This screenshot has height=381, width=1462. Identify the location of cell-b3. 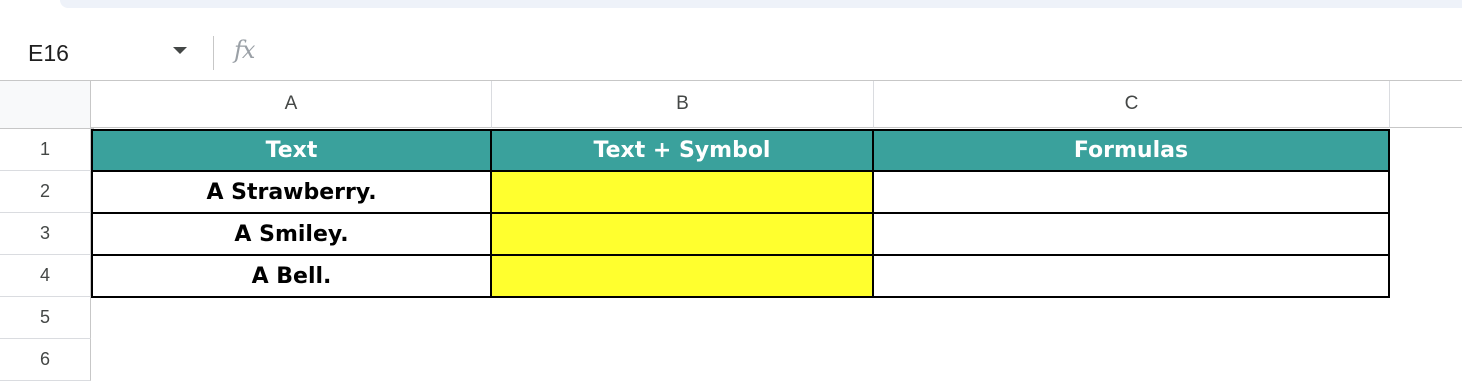
(683, 235).